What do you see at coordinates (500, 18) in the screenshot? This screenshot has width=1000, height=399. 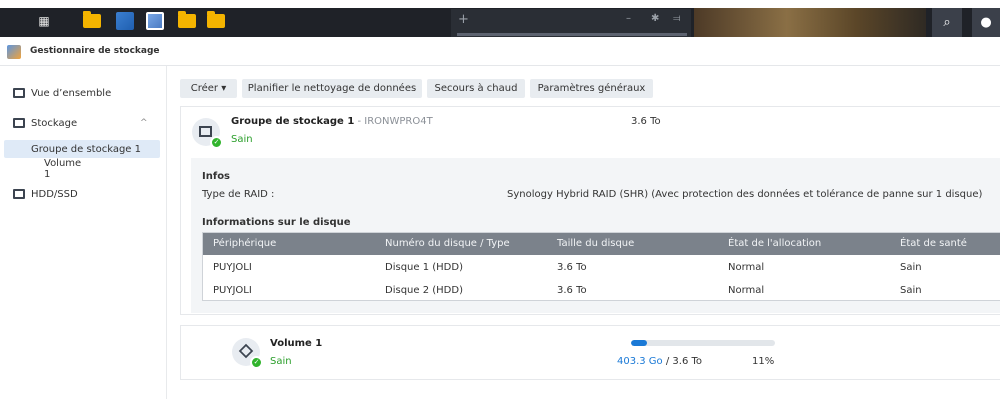 I see `taskbar: ▦ + – ✱ ⫤ ⌕ ●` at bounding box center [500, 18].